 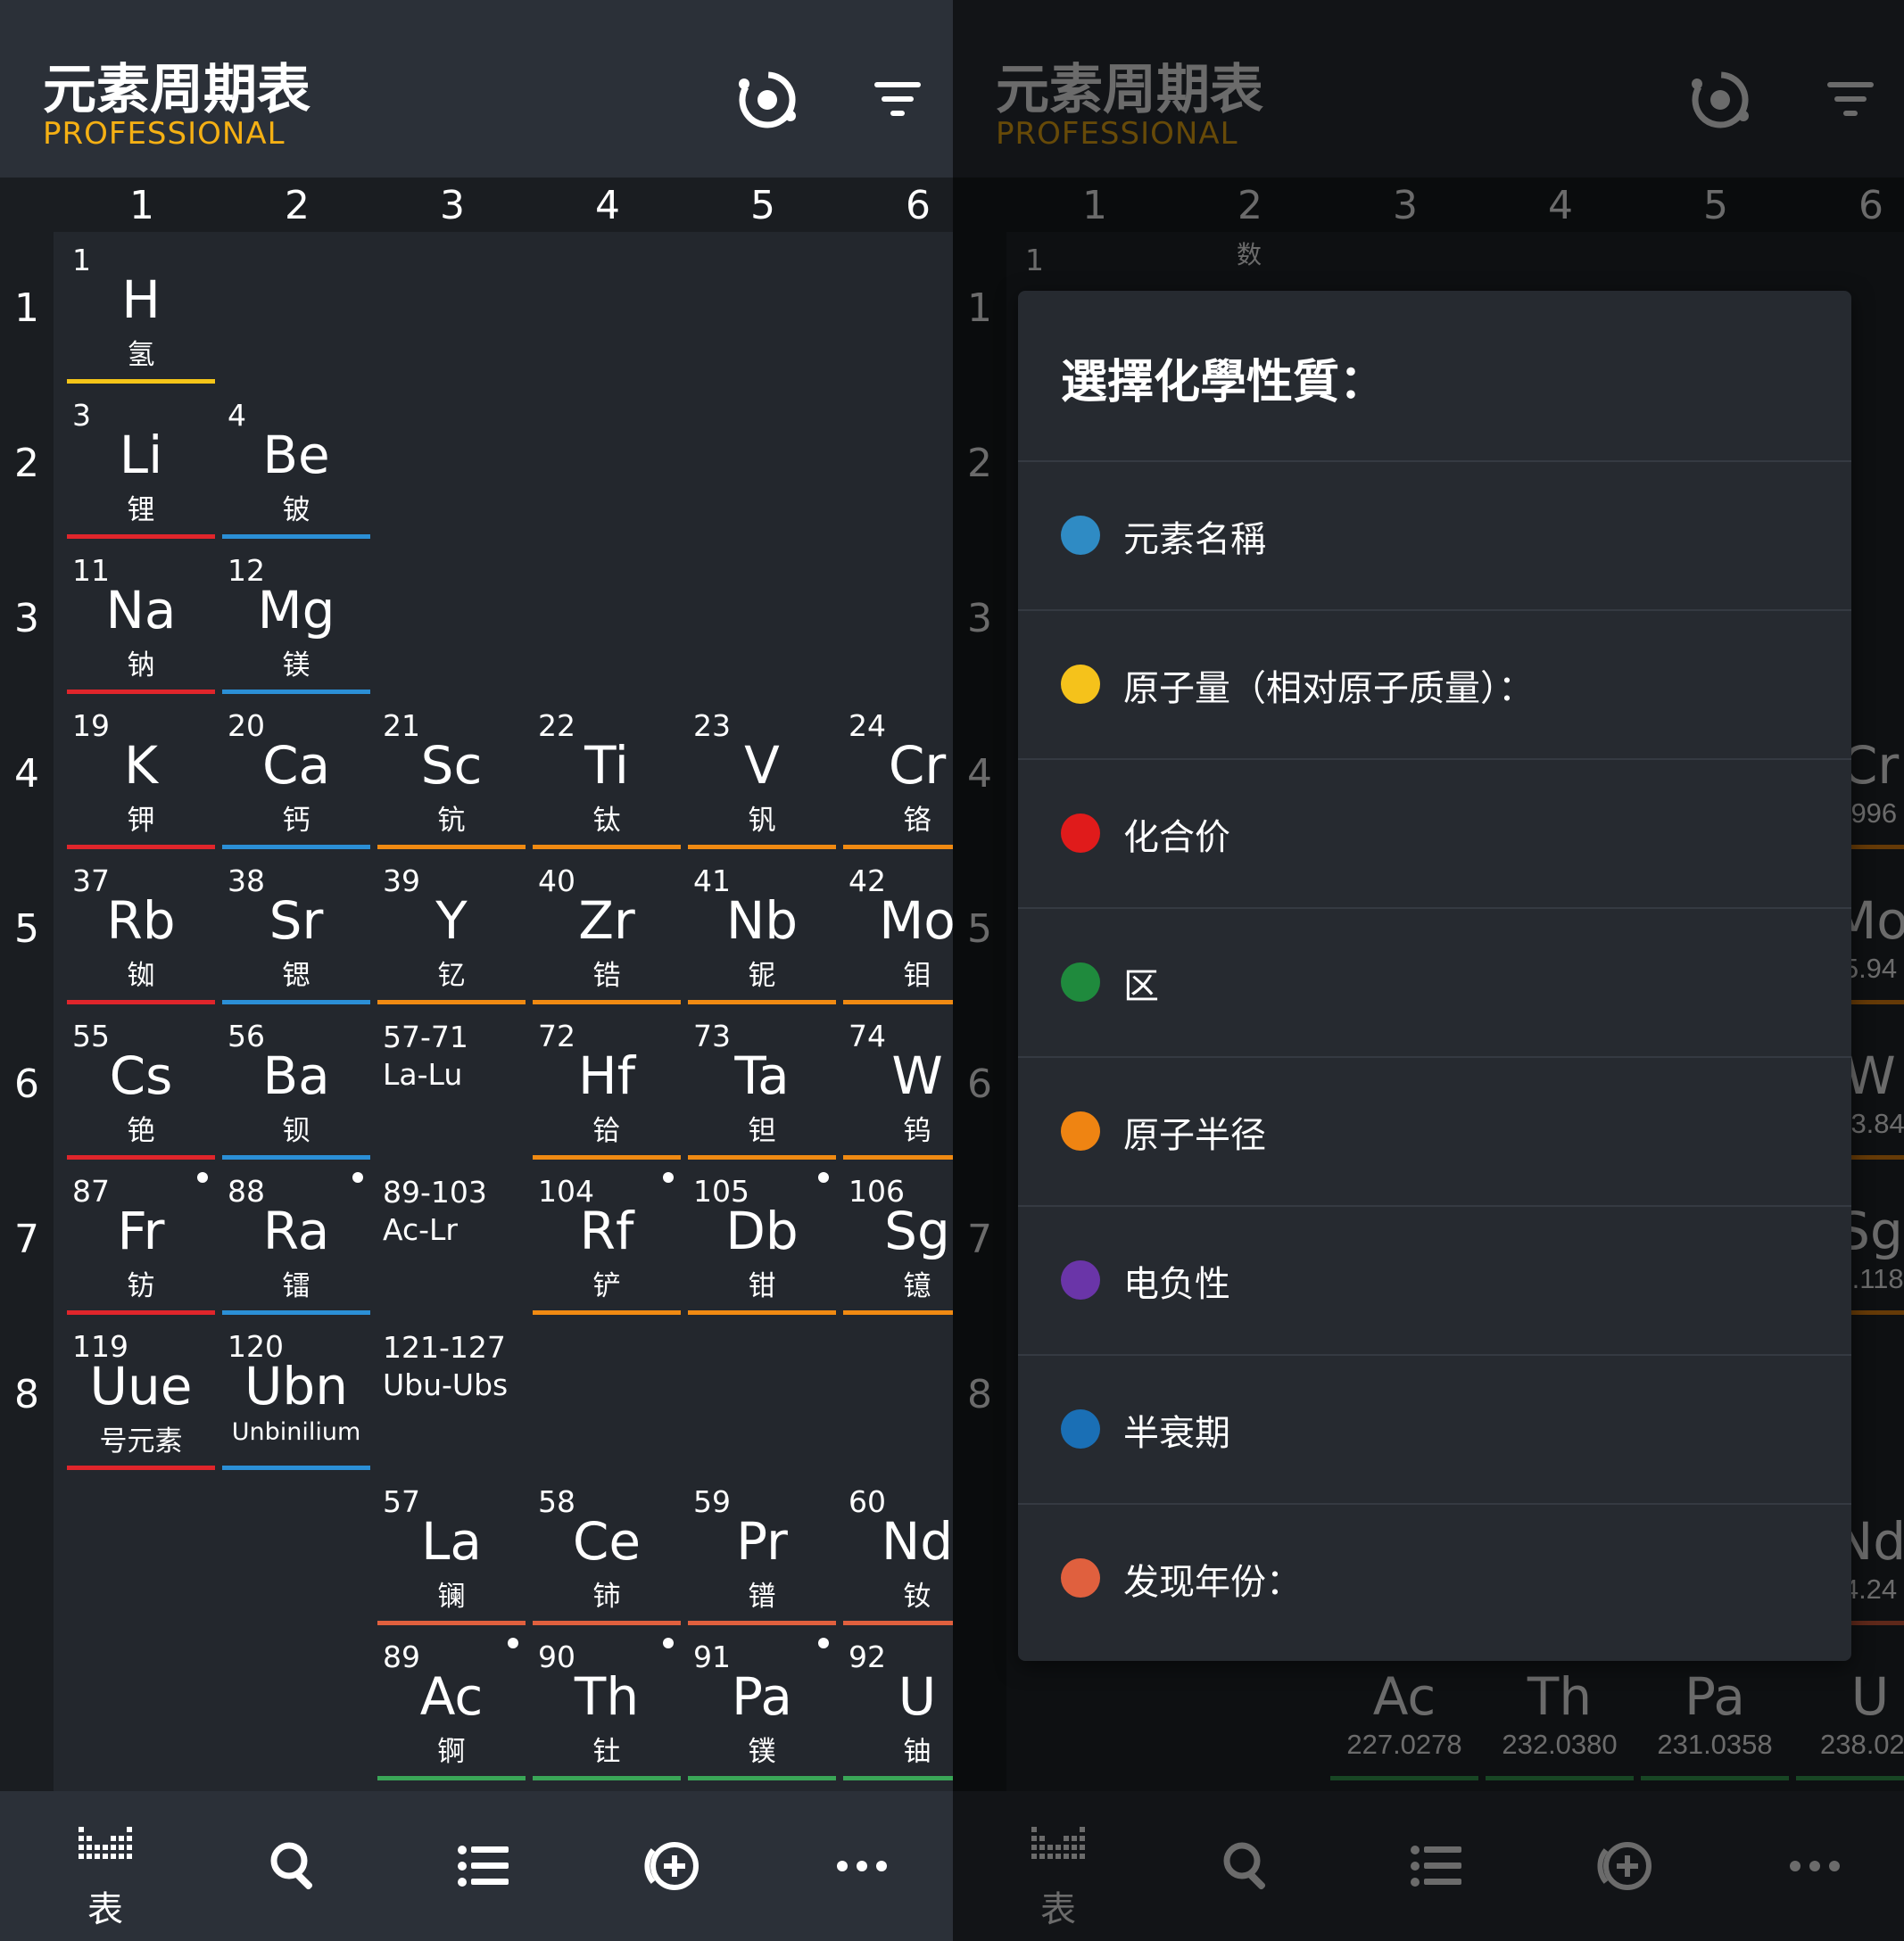 I want to click on property-option: 区, so click(x=1434, y=981).